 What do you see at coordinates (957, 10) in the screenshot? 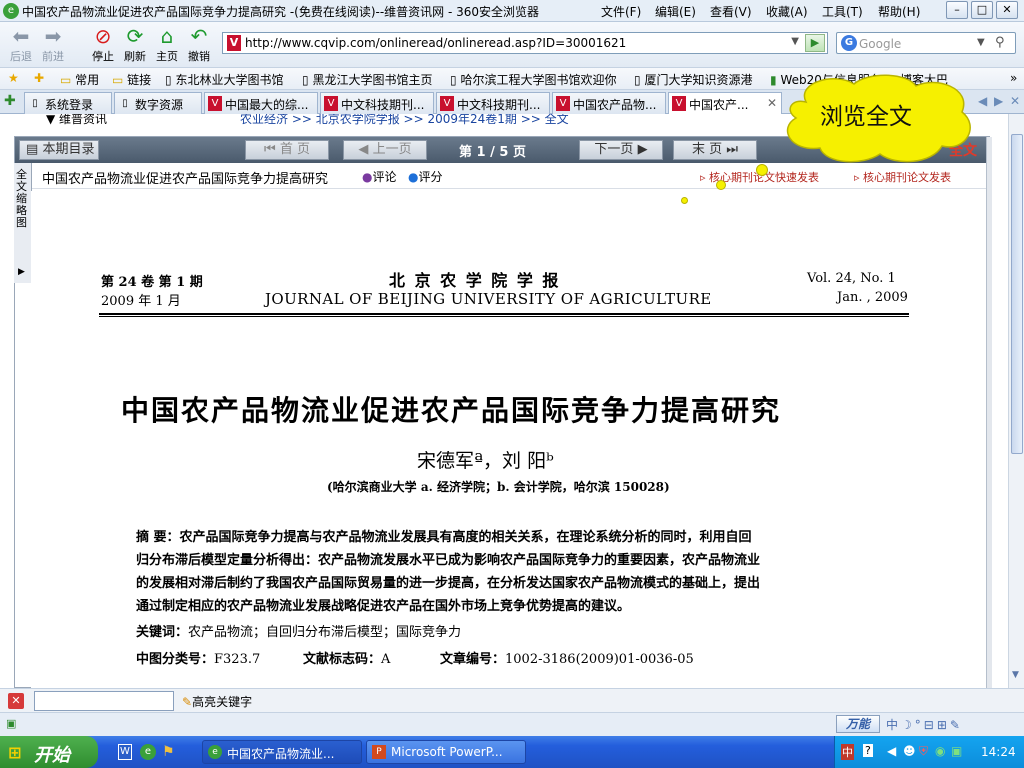
I see `minimize-button: –` at bounding box center [957, 10].